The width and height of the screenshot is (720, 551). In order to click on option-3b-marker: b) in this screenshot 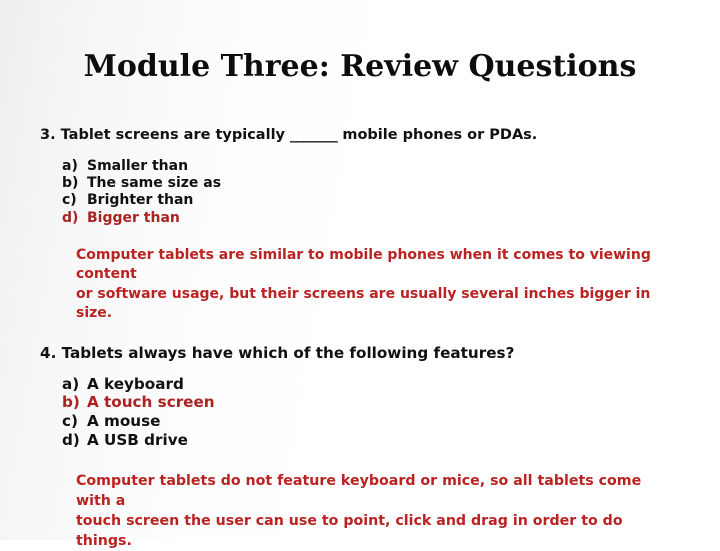, I will do `click(70, 183)`.